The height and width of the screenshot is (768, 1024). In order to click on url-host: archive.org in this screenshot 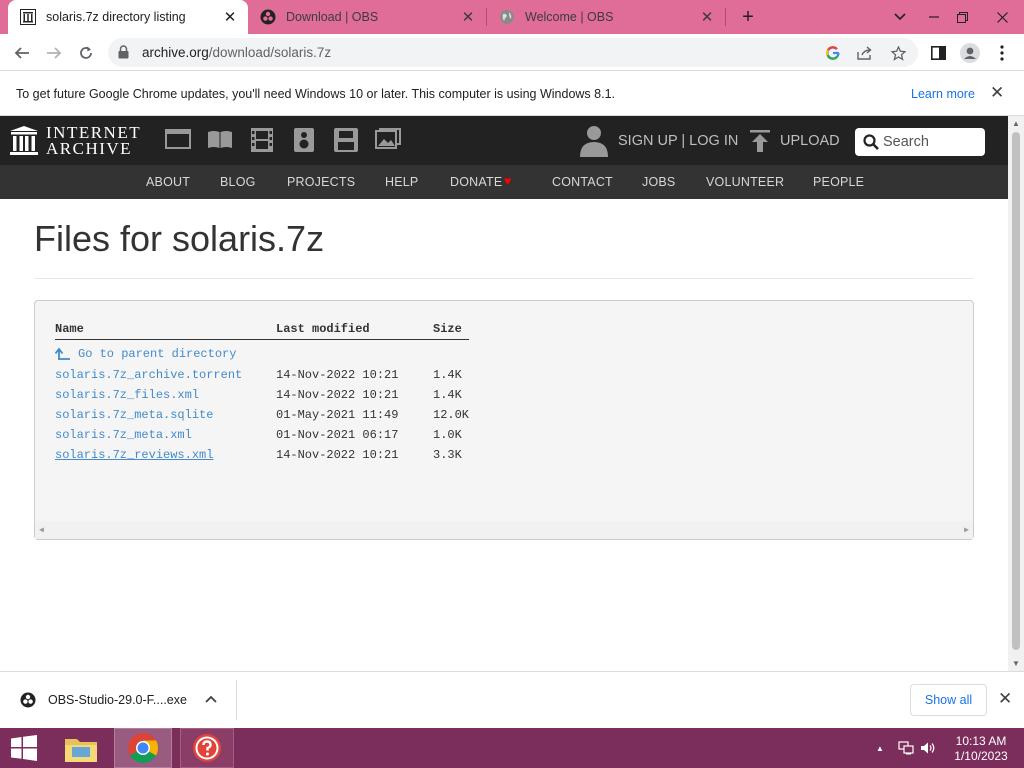, I will do `click(175, 52)`.